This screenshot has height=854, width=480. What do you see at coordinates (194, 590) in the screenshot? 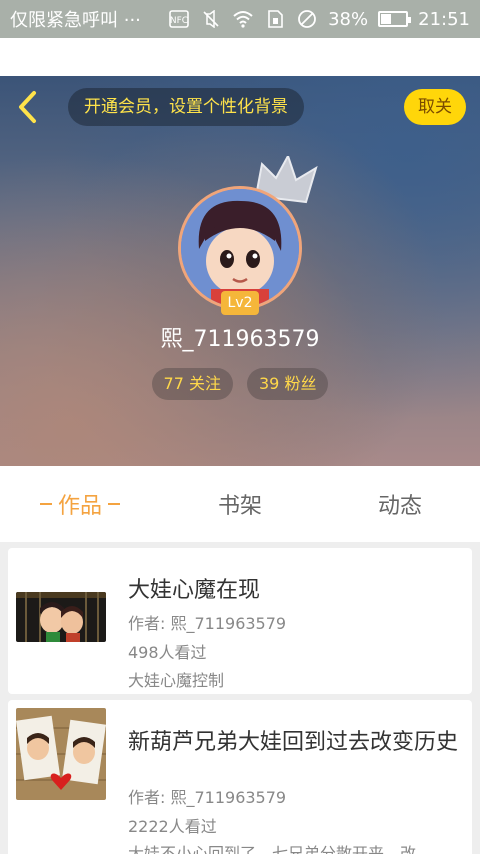
I see `work-title: 大娃心魔在现` at bounding box center [194, 590].